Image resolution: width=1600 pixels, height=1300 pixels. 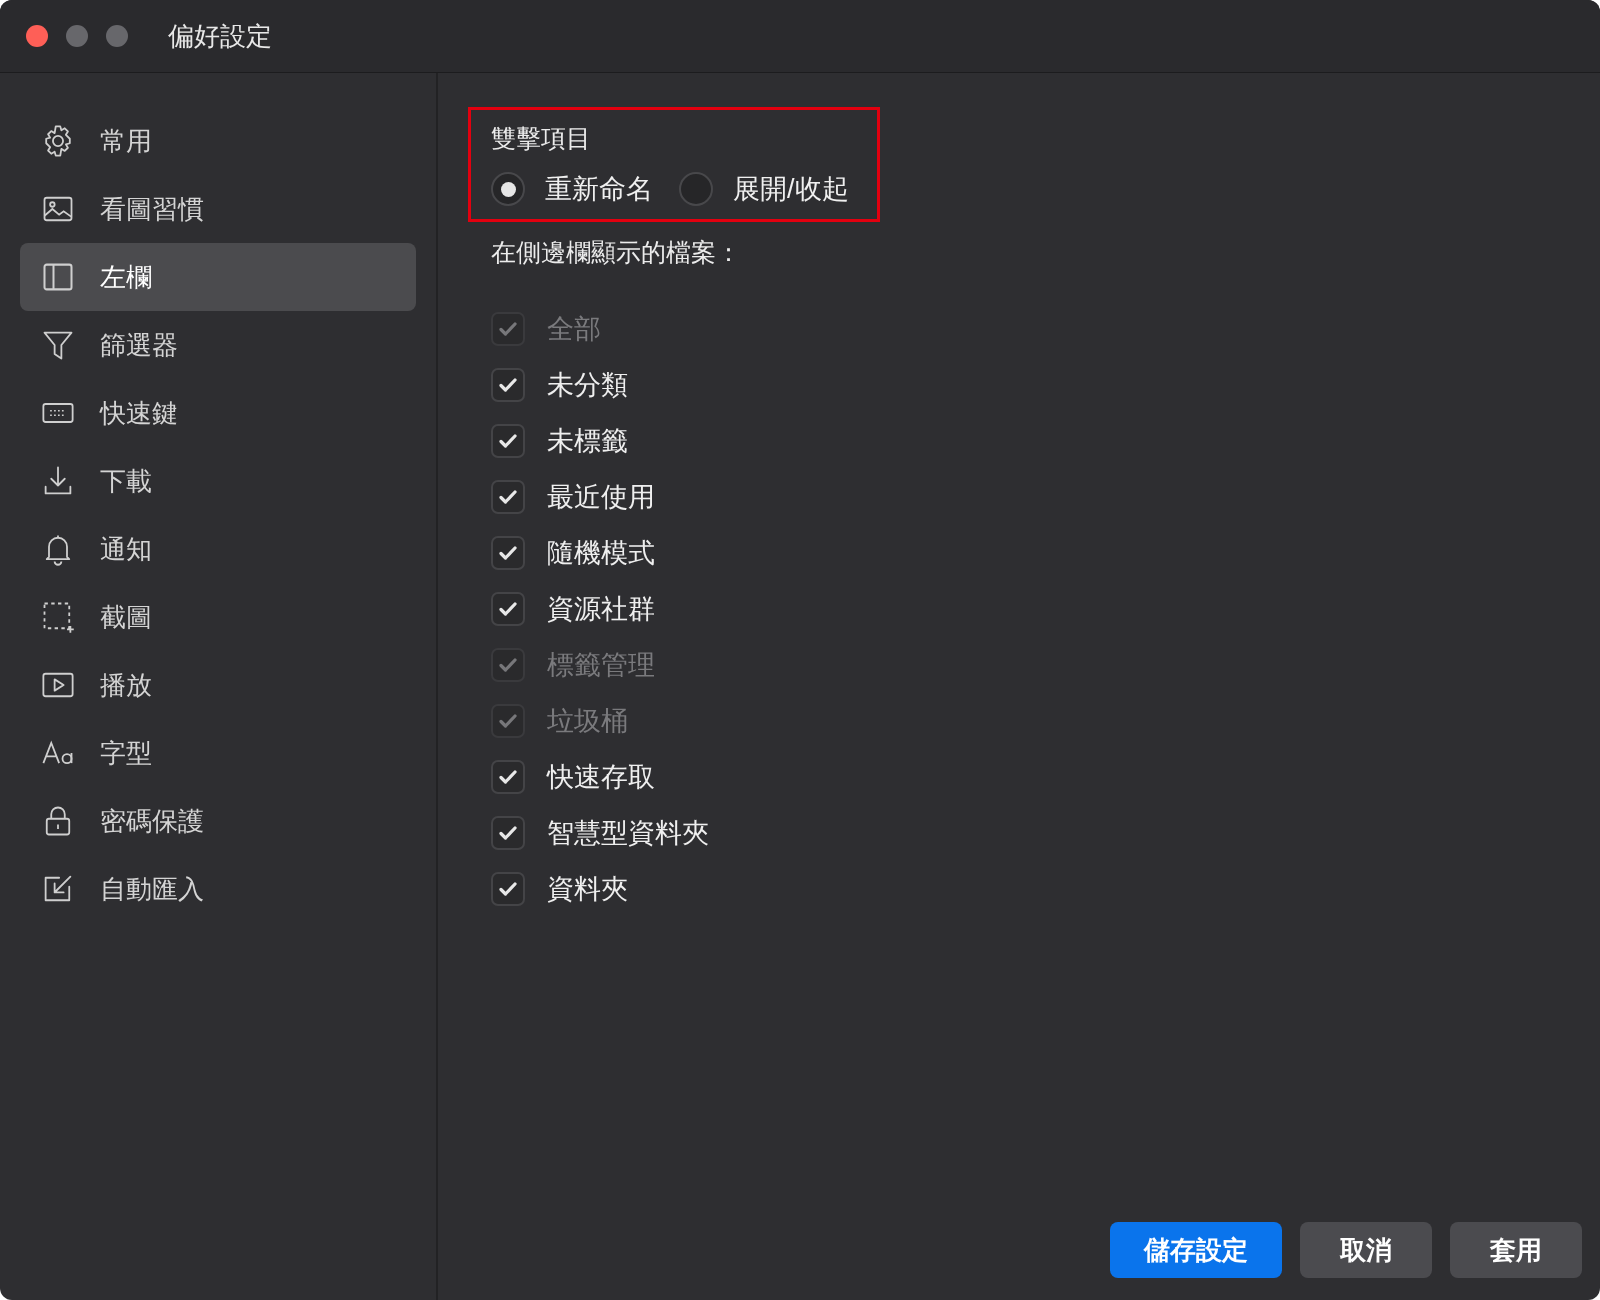 I want to click on minimize-button, so click(x=77, y=36).